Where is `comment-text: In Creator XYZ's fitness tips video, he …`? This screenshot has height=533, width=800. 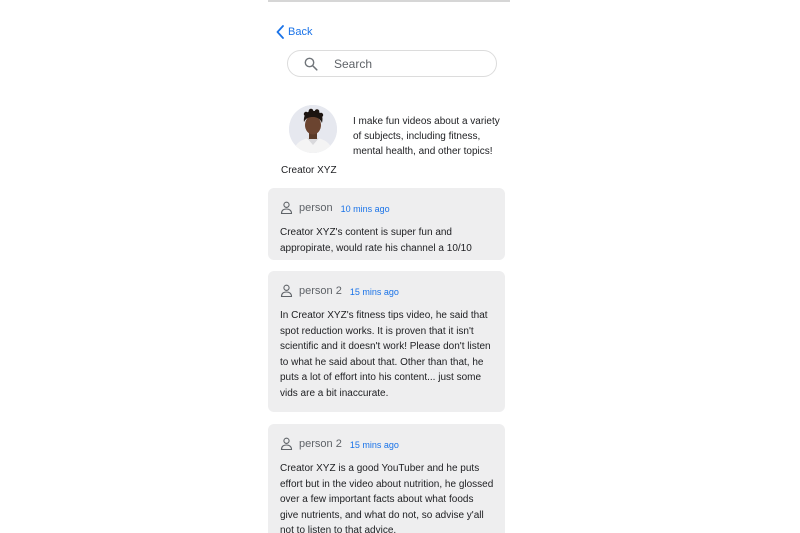
comment-text: In Creator XYZ's fitness tips video, he … is located at coordinates (385, 354).